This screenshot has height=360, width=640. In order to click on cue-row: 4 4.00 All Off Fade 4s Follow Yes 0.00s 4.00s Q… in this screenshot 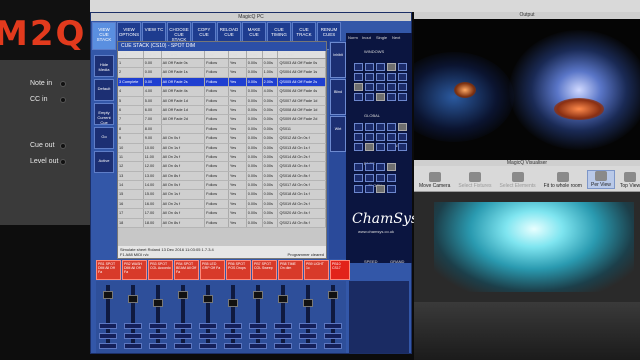, I will do `click(222, 92)`.